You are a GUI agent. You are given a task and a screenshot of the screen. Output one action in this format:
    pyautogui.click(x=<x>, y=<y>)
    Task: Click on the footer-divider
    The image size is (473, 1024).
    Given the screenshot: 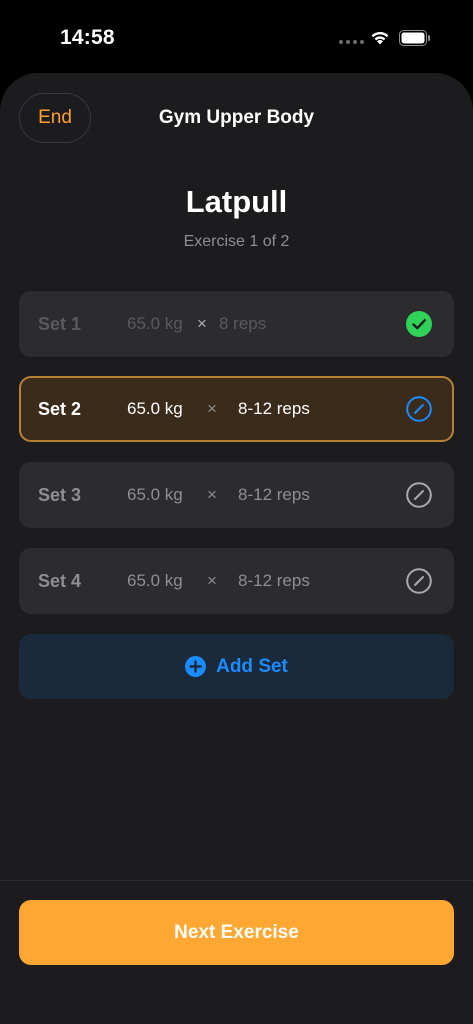 What is the action you would take?
    pyautogui.click(x=236, y=880)
    